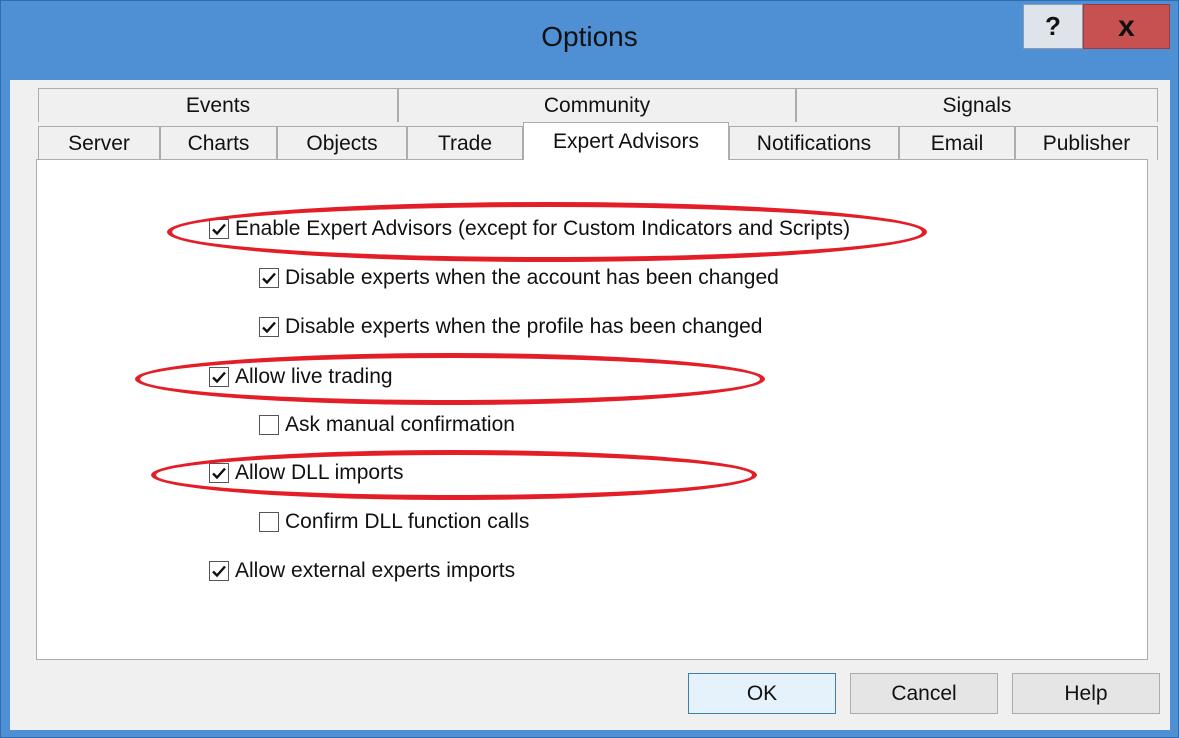 This screenshot has width=1179, height=738. What do you see at coordinates (957, 143) in the screenshot?
I see `tab-email: Email` at bounding box center [957, 143].